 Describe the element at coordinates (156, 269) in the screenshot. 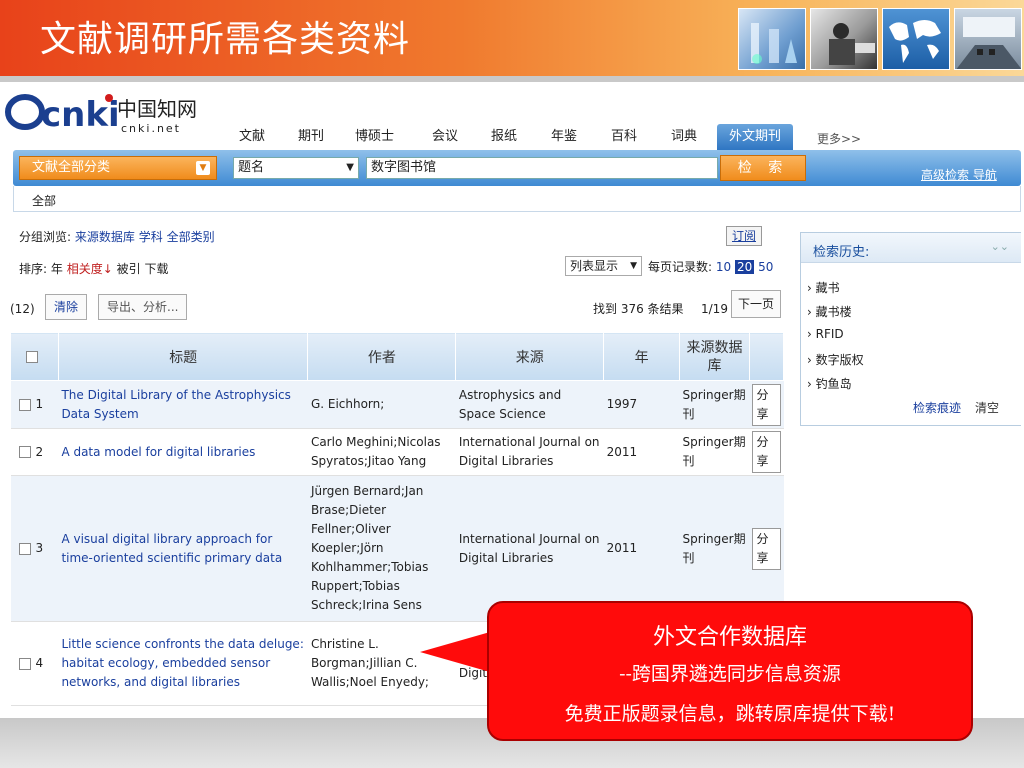

I see `sort-download: 下载` at that location.